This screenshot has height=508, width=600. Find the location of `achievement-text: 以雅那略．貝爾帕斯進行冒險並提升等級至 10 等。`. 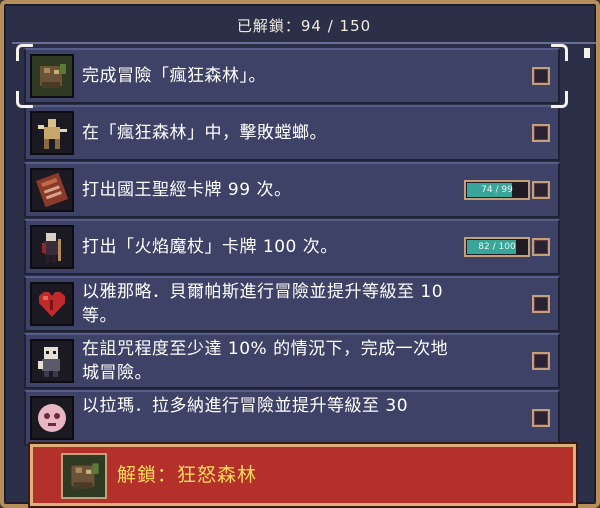

achievement-text: 以雅那略．貝爾帕斯進行冒險並提升等級至 10 等。 is located at coordinates (263, 304).